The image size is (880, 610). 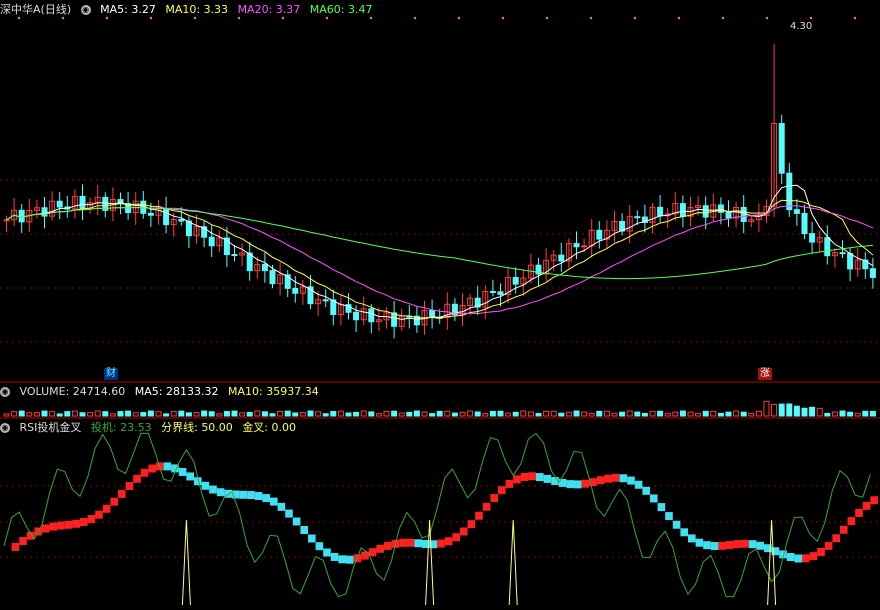 What do you see at coordinates (50, 427) in the screenshot?
I see `rsi-title: RSI投机金叉` at bounding box center [50, 427].